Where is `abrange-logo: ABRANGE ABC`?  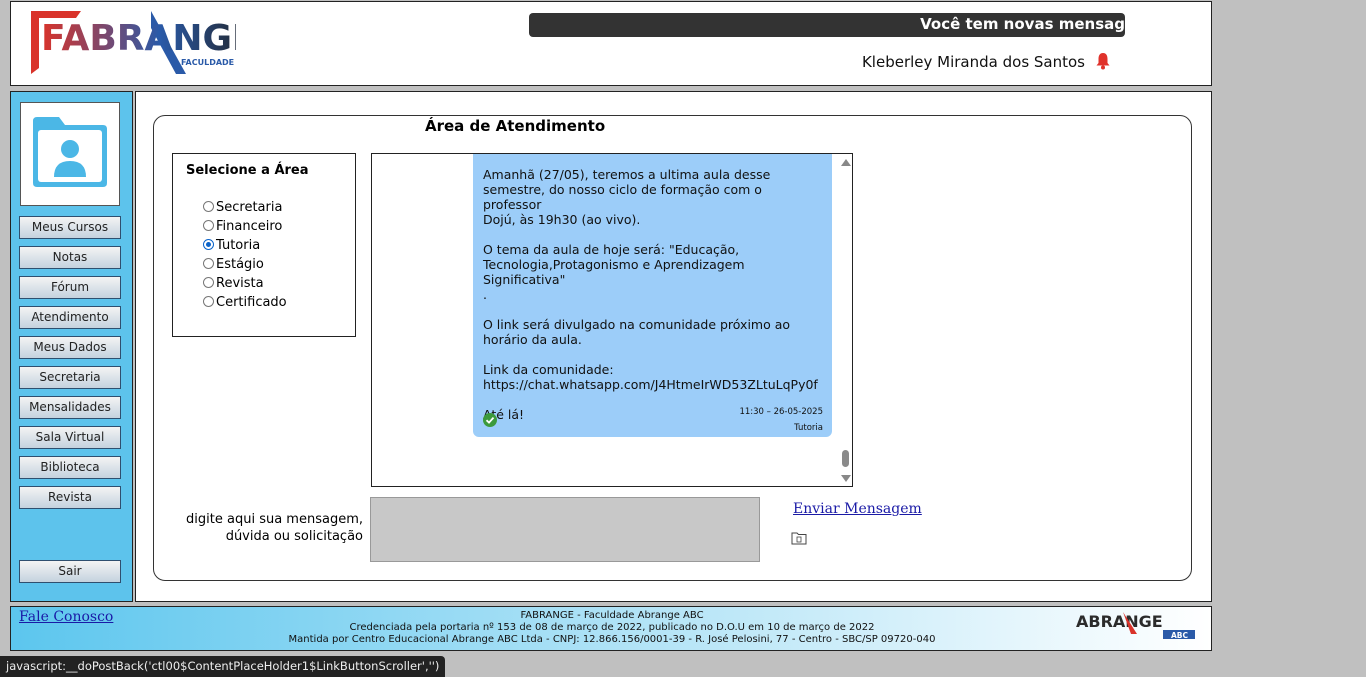
abrange-logo: ABRANGE ABC is located at coordinates (1135, 626).